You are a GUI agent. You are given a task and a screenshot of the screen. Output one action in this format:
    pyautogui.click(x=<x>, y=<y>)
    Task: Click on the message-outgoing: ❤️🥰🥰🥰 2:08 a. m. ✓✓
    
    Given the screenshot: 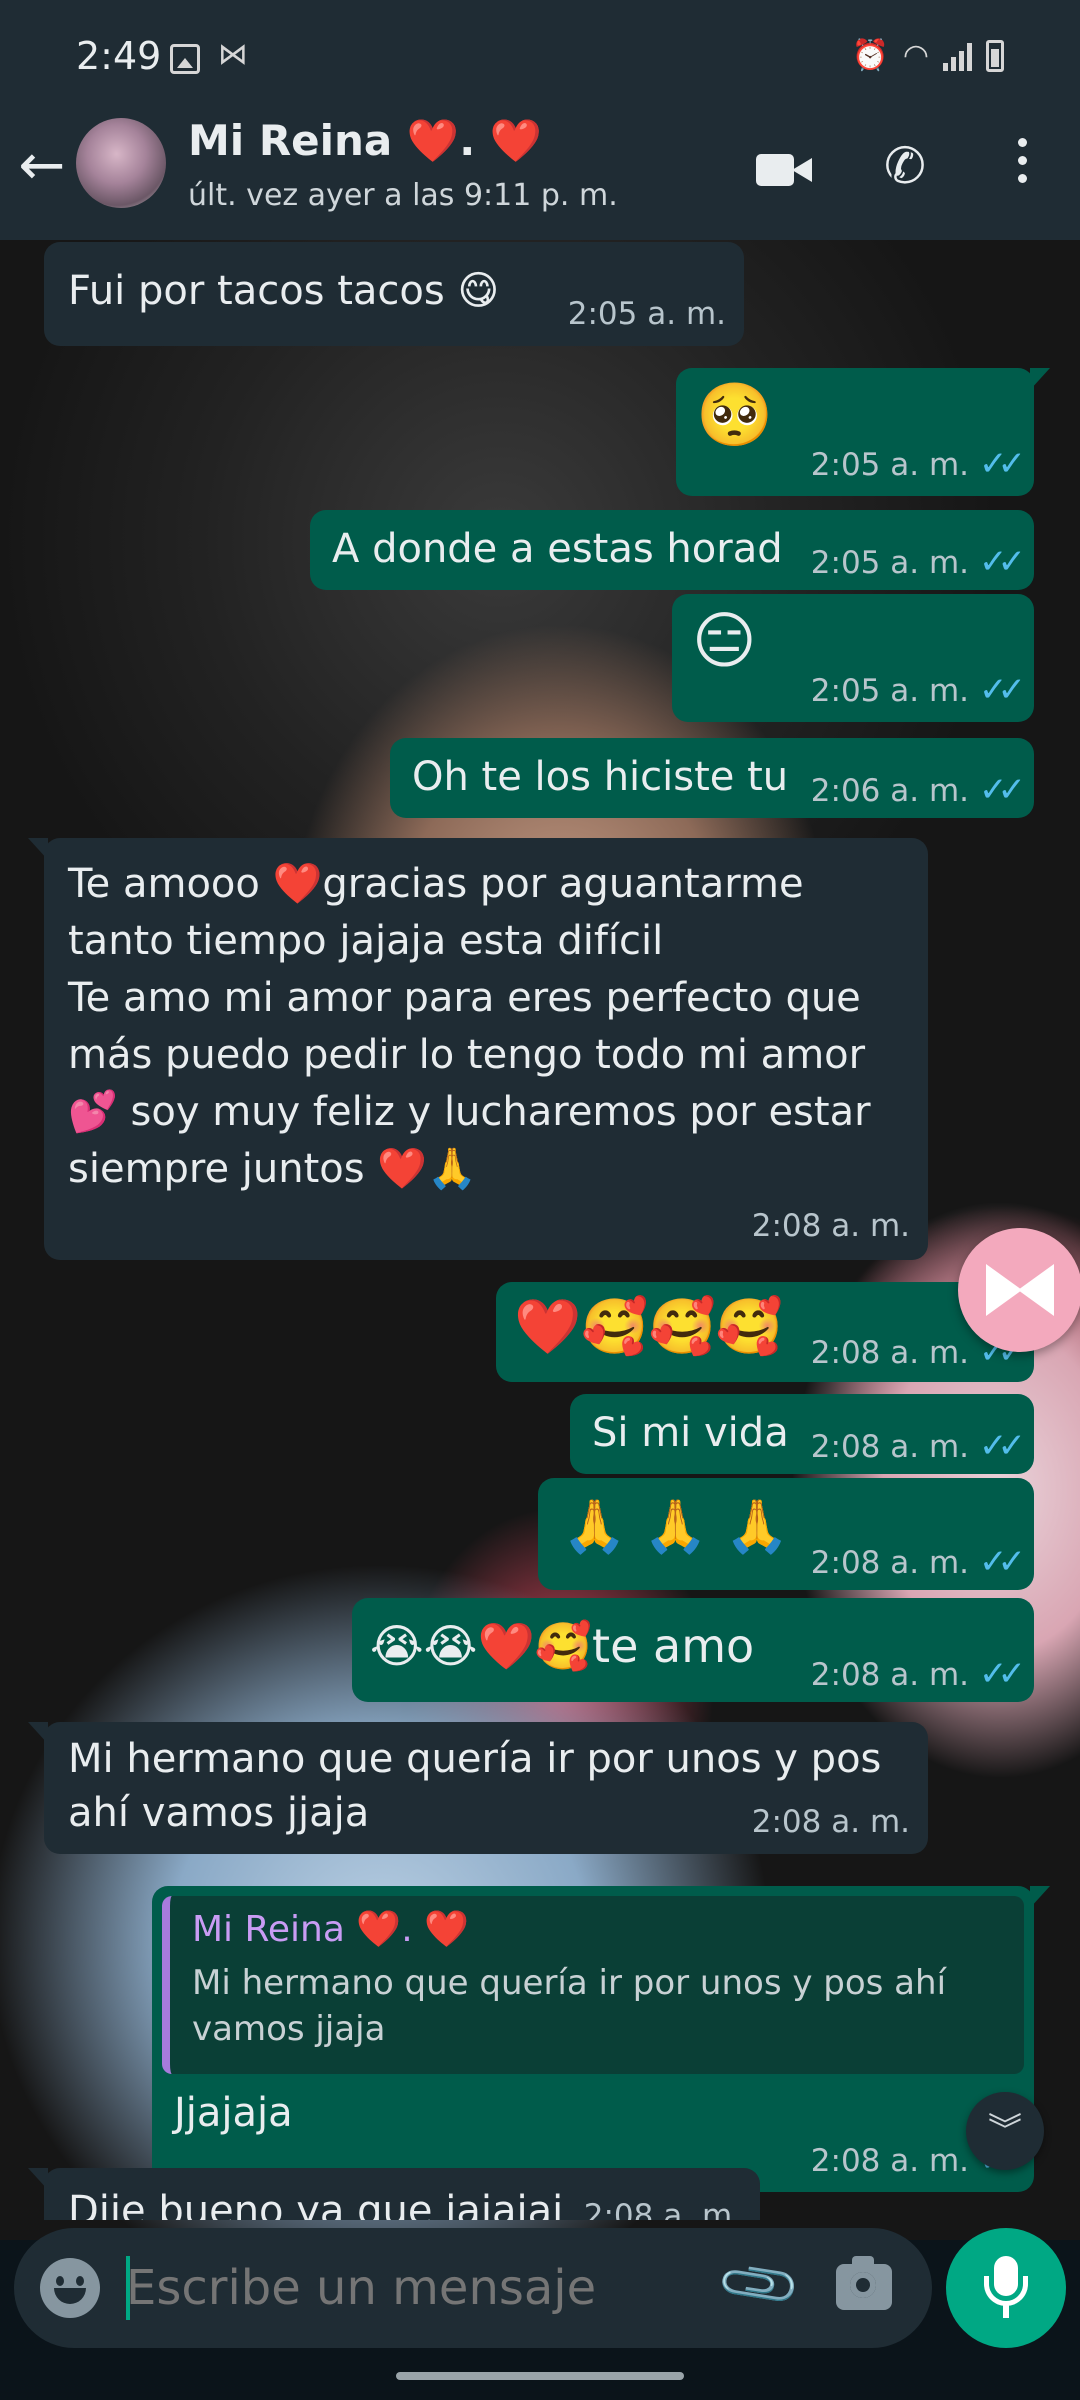 What is the action you would take?
    pyautogui.click(x=773, y=1332)
    